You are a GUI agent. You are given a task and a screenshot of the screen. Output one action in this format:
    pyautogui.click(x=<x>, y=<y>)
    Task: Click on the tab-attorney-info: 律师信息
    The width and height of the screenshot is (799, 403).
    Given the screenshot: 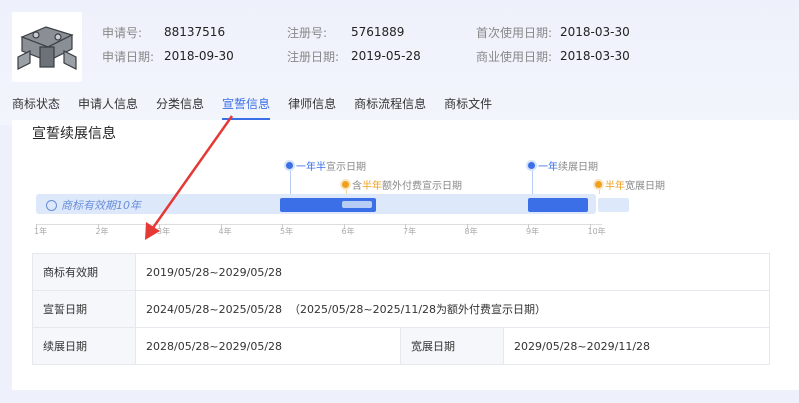 What is the action you would take?
    pyautogui.click(x=312, y=106)
    